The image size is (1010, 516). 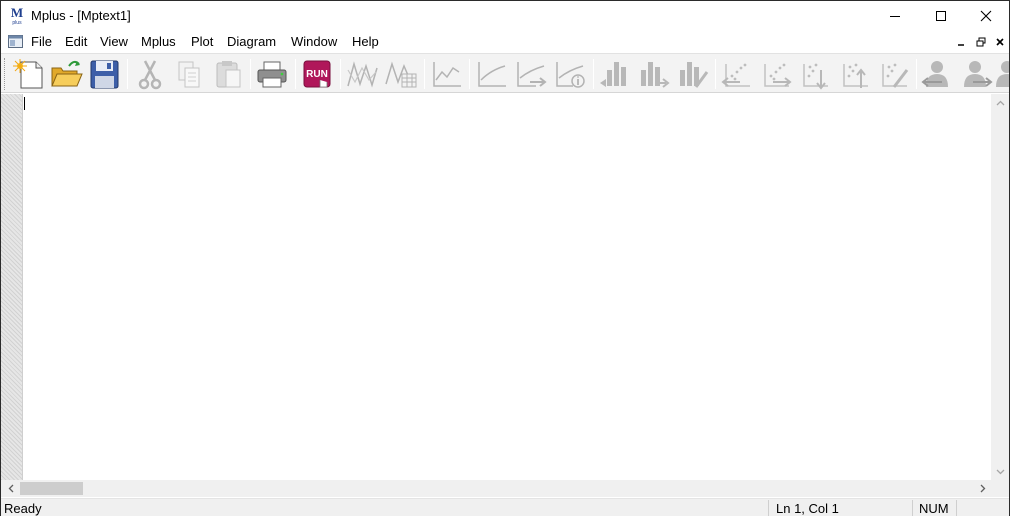 What do you see at coordinates (251, 41) in the screenshot?
I see `menu-diagram: Diagram` at bounding box center [251, 41].